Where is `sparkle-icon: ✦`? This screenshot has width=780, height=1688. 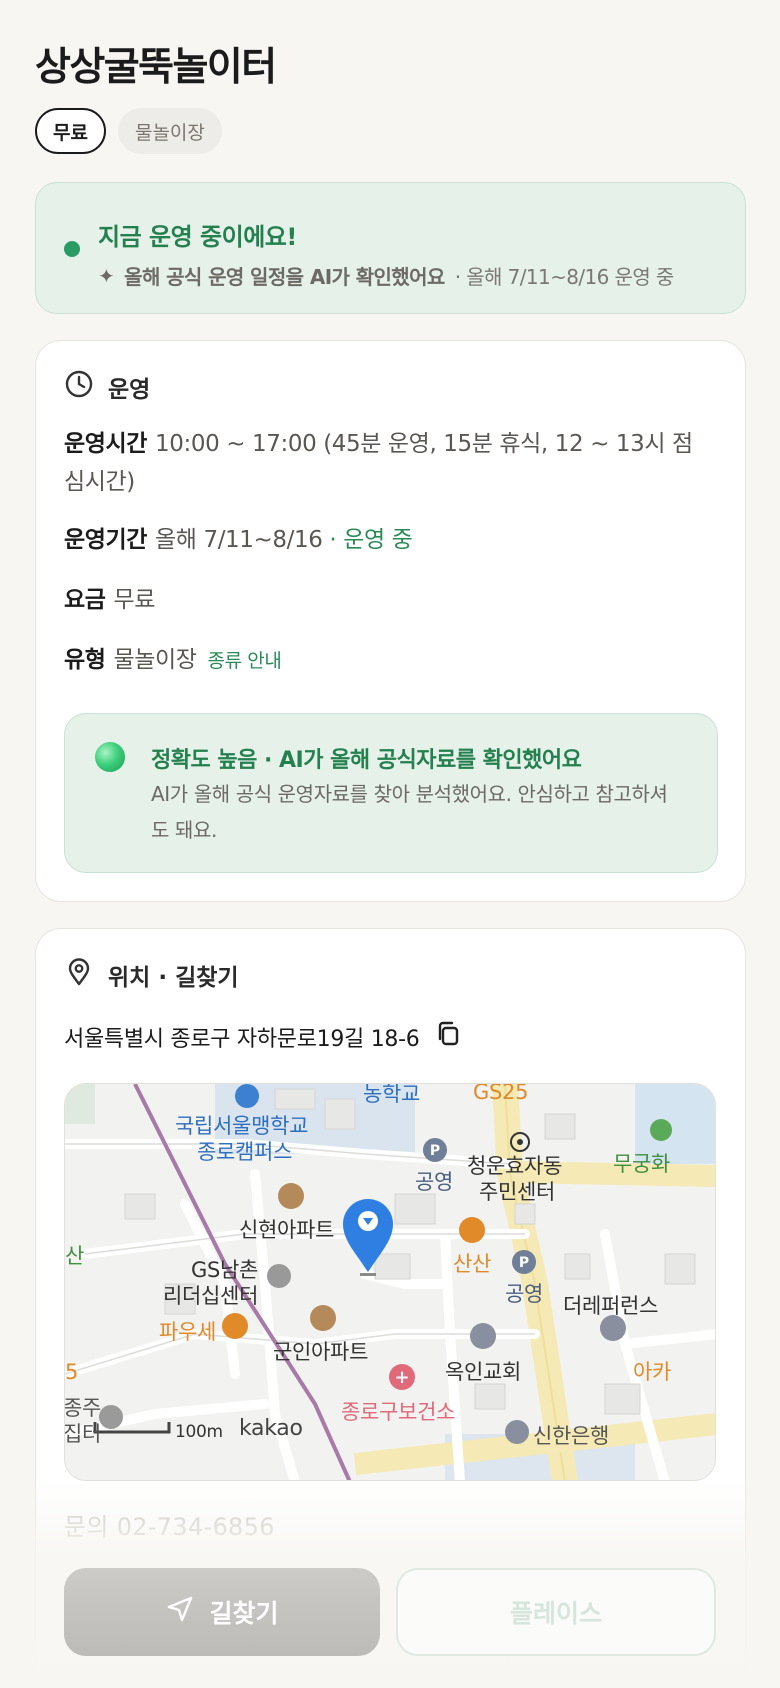
sparkle-icon: ✦ is located at coordinates (106, 275).